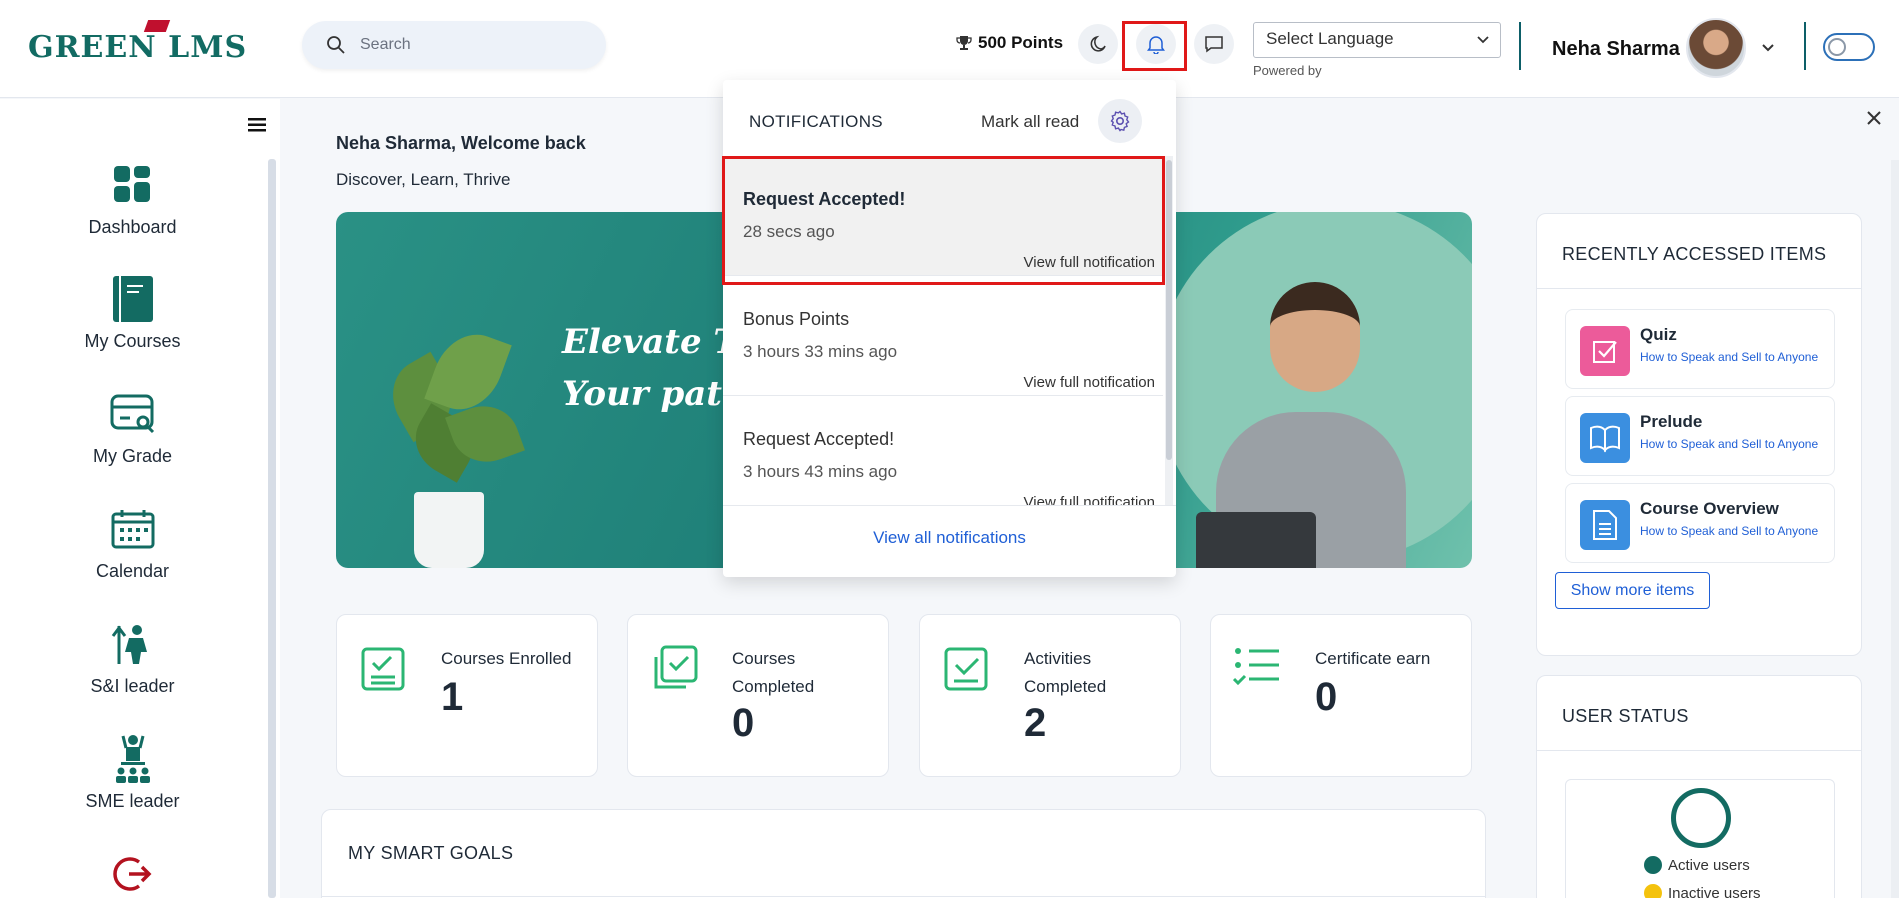  I want to click on theme-toggle, so click(1849, 47).